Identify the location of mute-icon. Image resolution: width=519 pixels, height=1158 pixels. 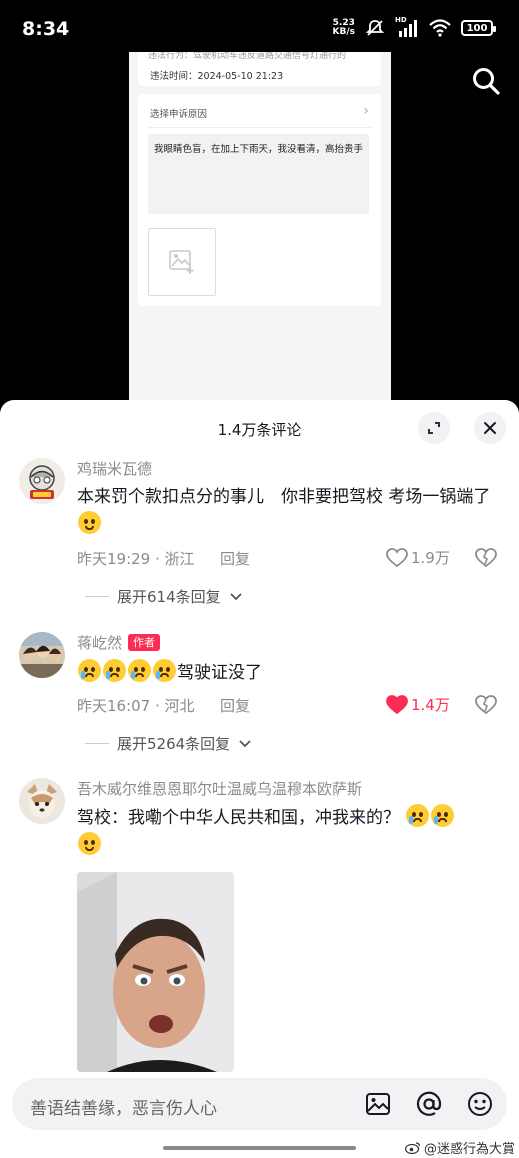
(375, 28).